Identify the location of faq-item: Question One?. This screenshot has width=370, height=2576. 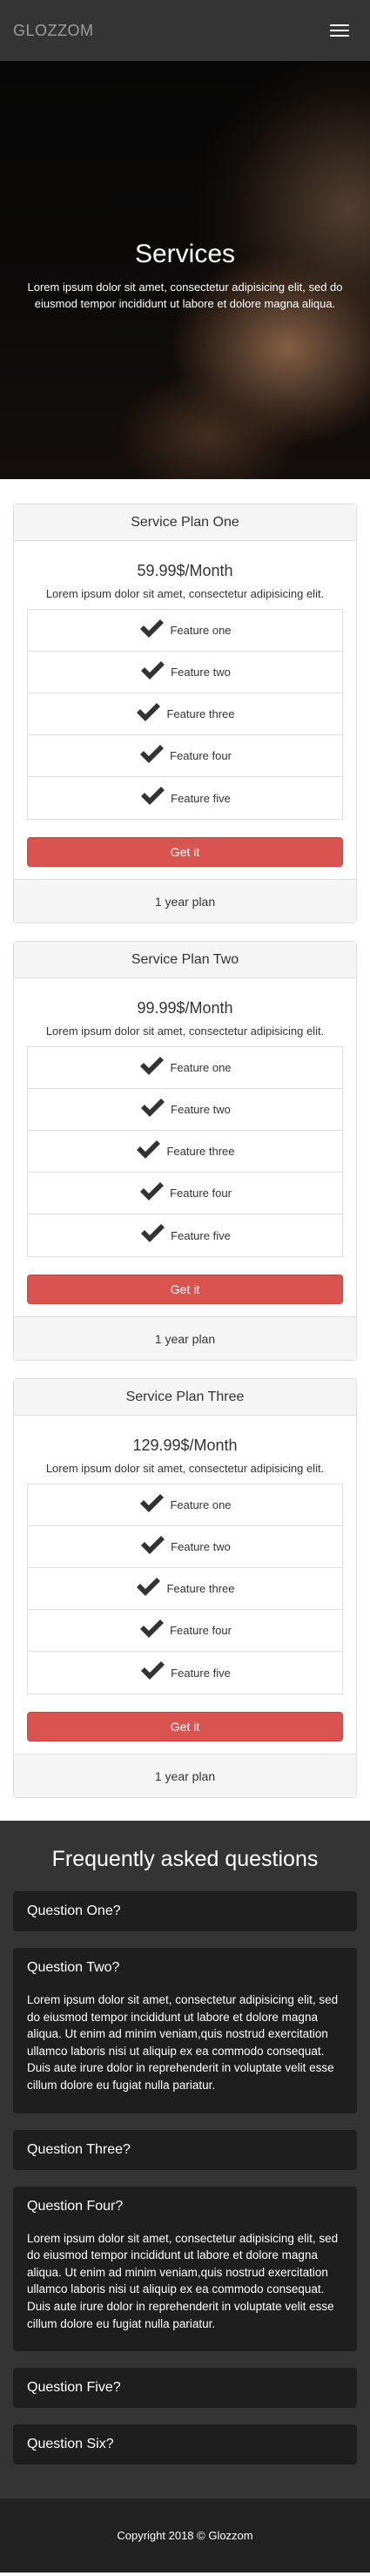
(185, 1911).